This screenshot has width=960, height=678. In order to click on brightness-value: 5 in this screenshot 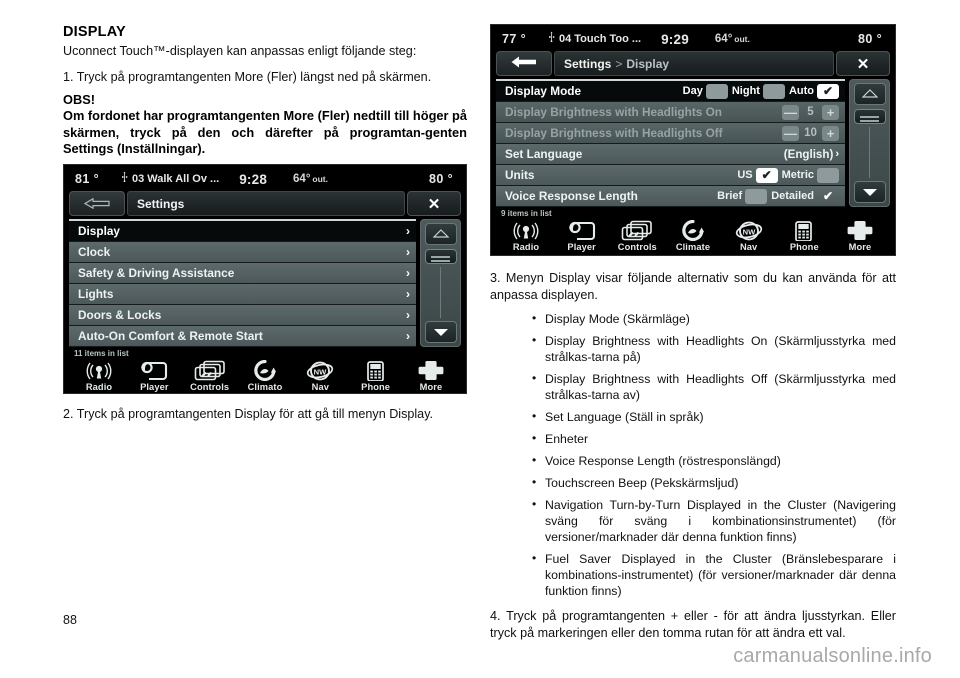, I will do `click(810, 112)`.